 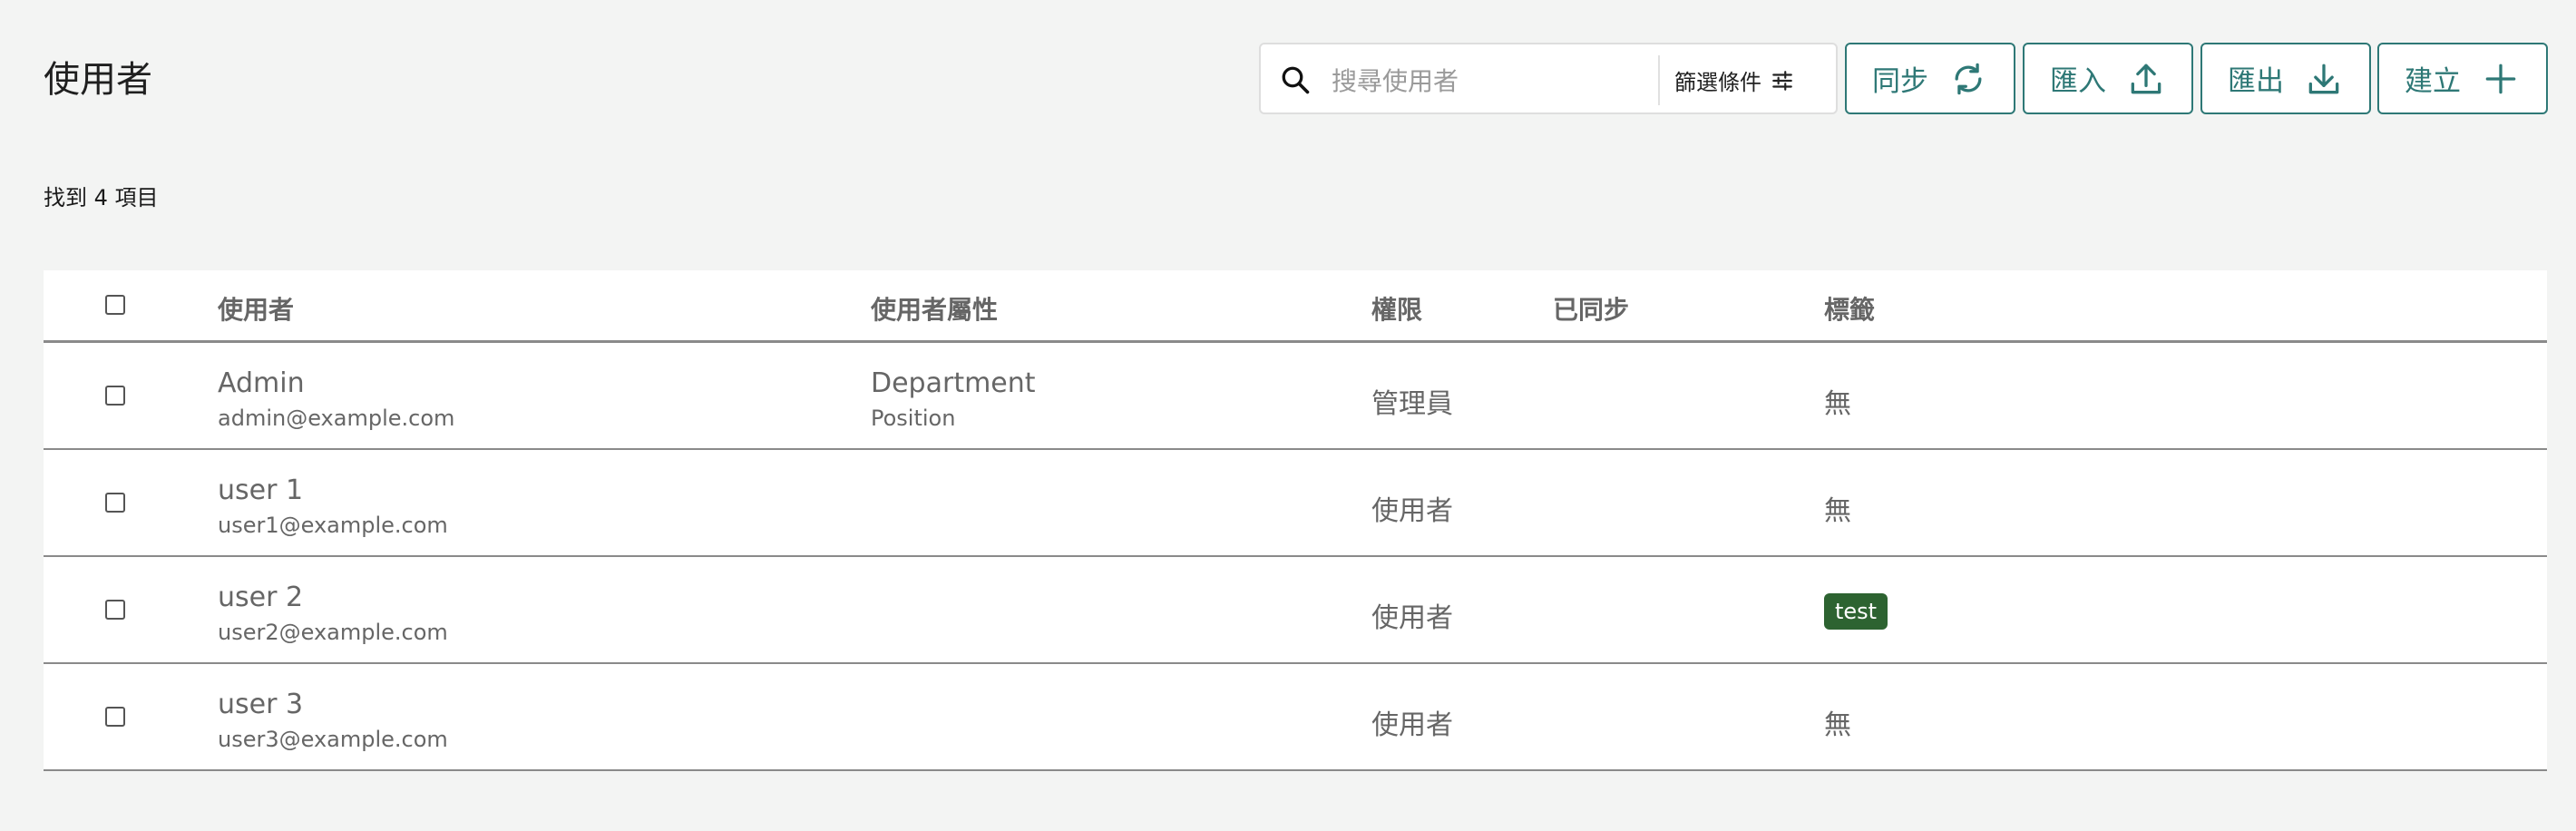 I want to click on header-synced: 已同步, so click(x=1591, y=308).